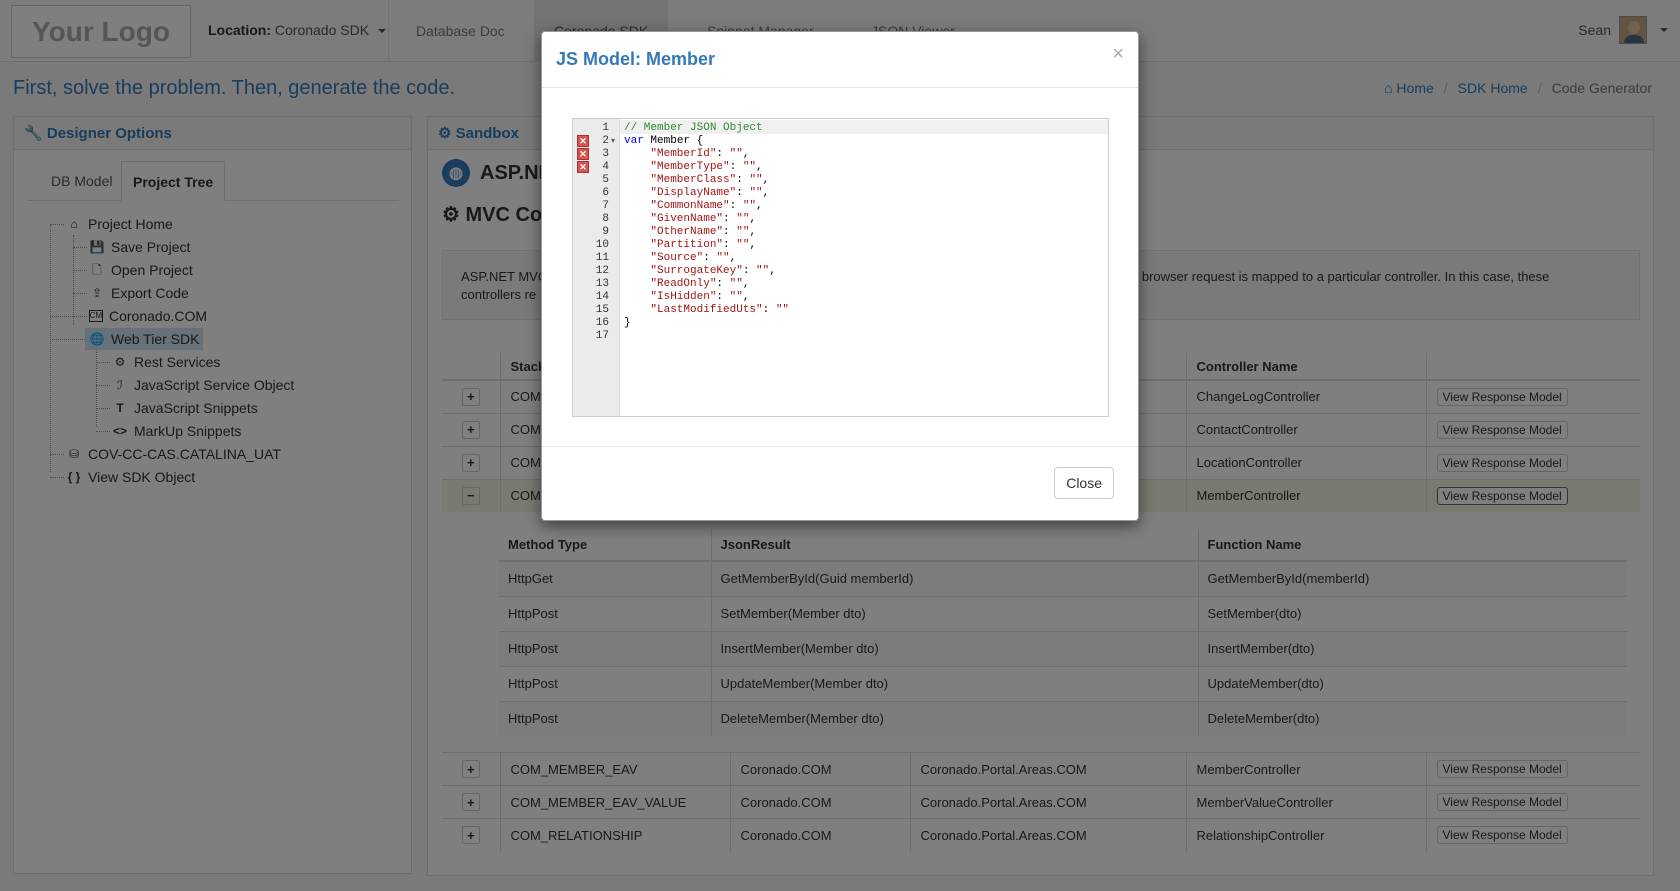 The width and height of the screenshot is (1680, 891). Describe the element at coordinates (605, 180) in the screenshot. I see `line-number: 5` at that location.